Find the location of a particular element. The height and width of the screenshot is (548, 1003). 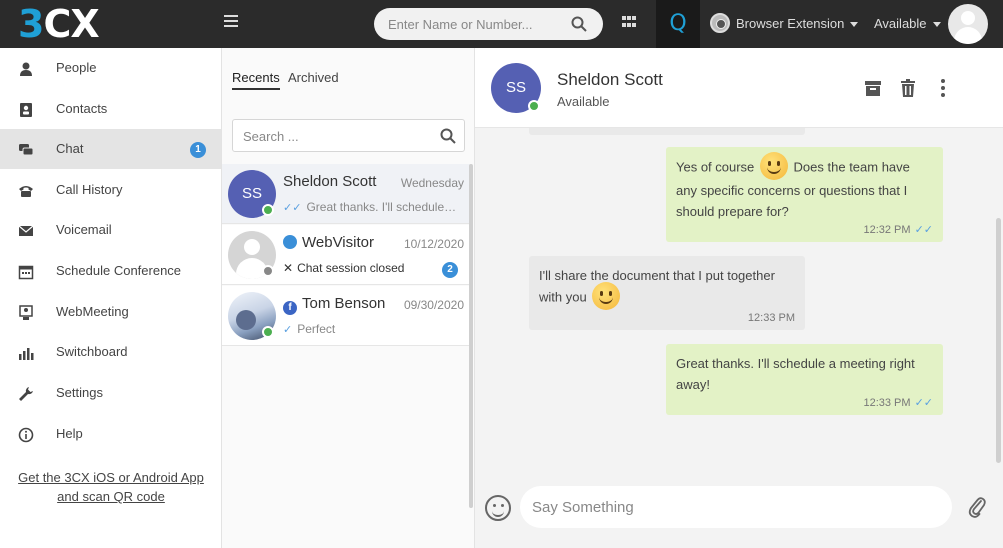

conversation-date: Wednesday is located at coordinates (432, 183).